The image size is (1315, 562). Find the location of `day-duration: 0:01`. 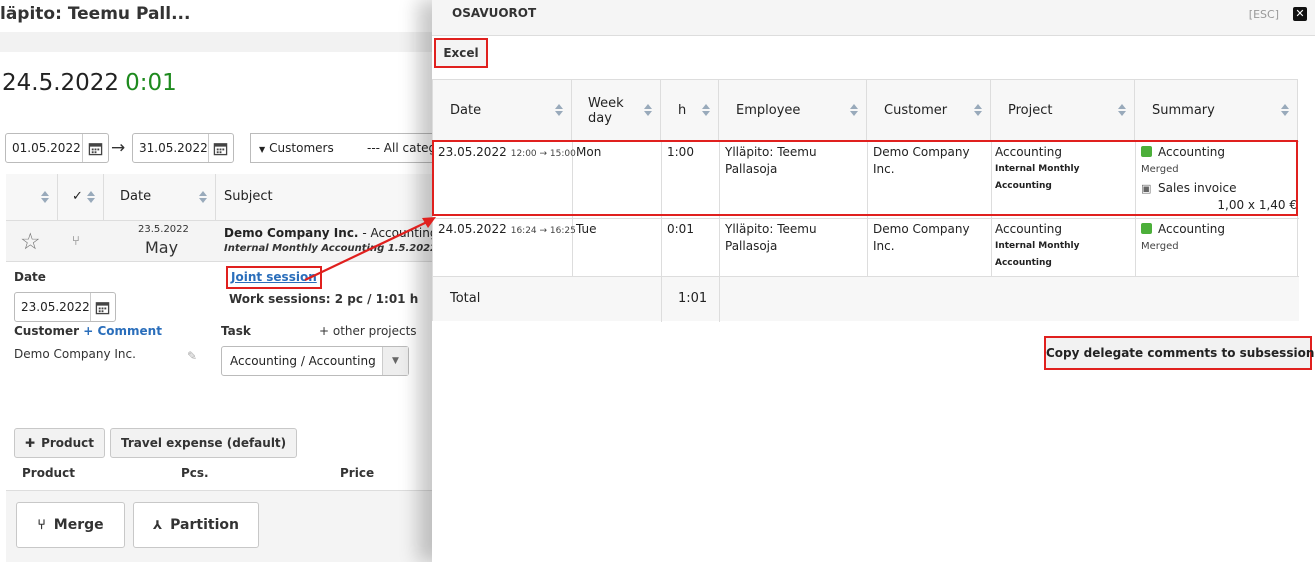

day-duration: 0:01 is located at coordinates (151, 83).